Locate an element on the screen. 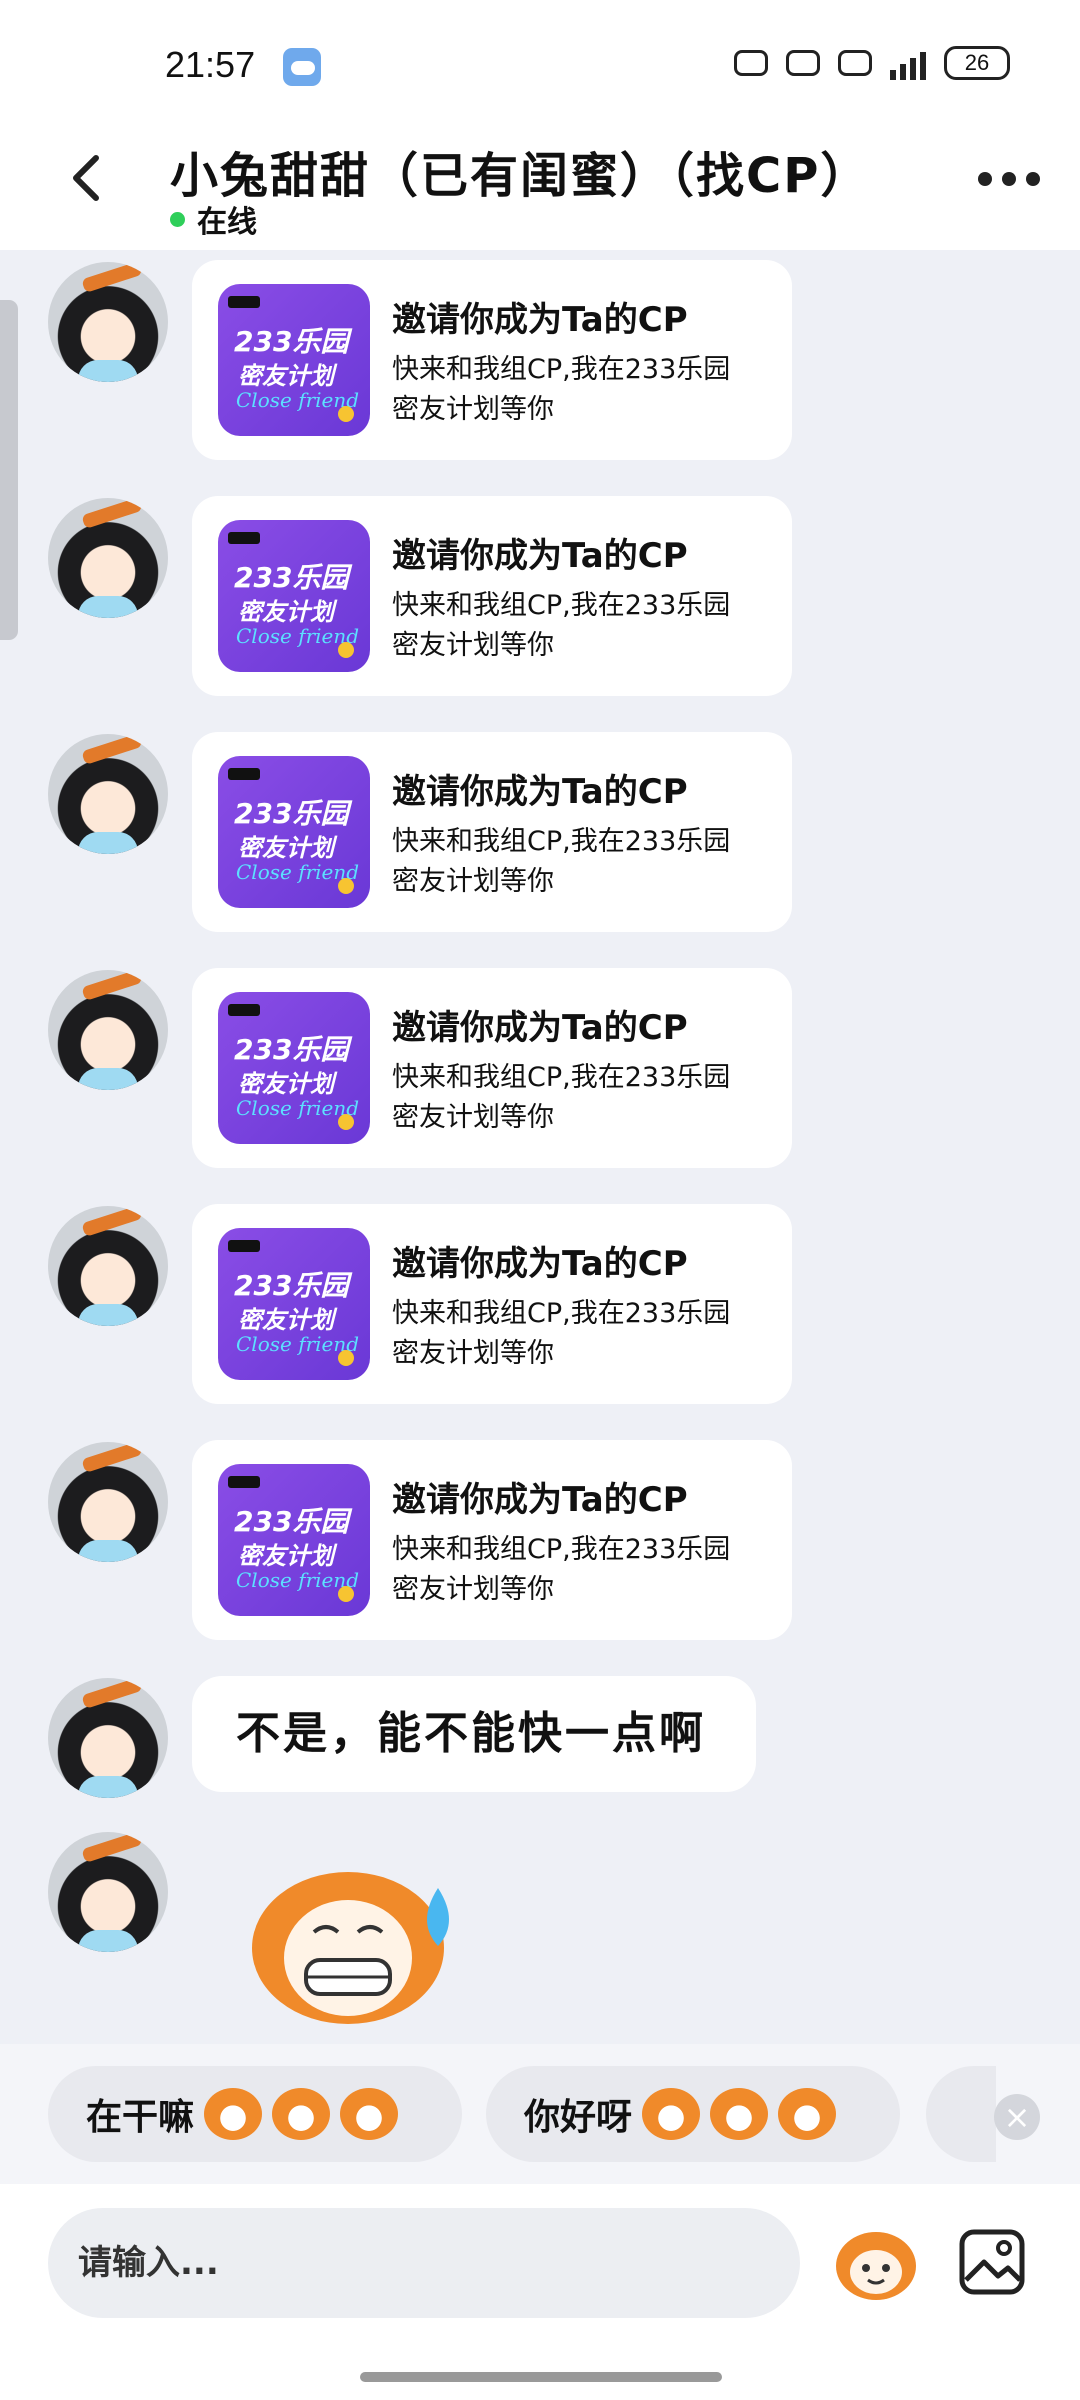 This screenshot has width=1080, height=2400. quick-reply-label: 你好呀 is located at coordinates (578, 2117).